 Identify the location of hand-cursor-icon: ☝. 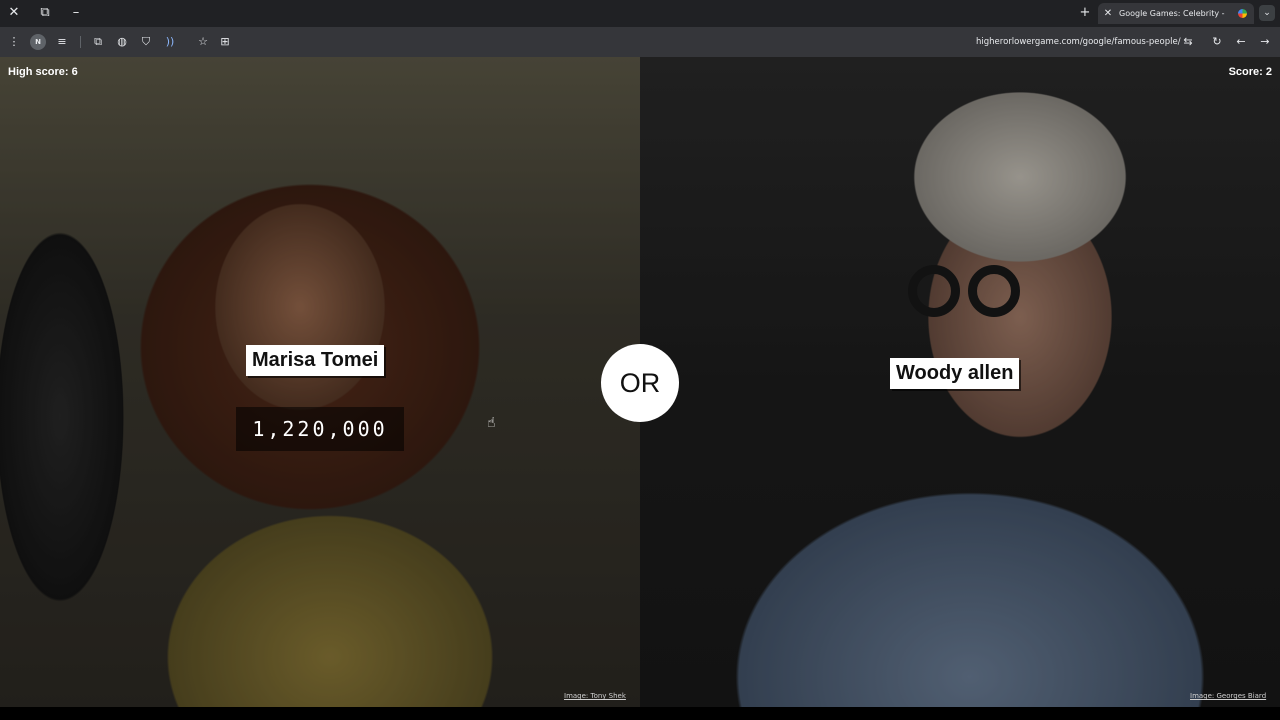
(491, 423).